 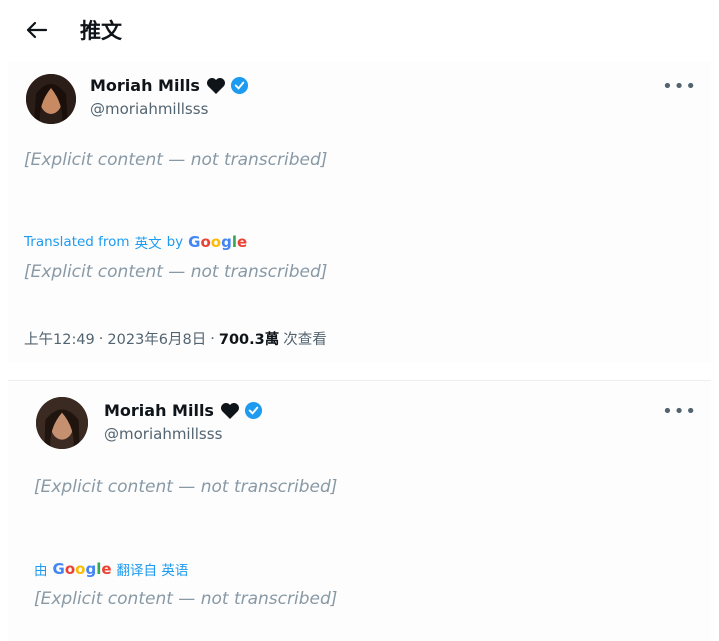 I want to click on translated-from-label: Translated from 英文 by Google, so click(x=135, y=242).